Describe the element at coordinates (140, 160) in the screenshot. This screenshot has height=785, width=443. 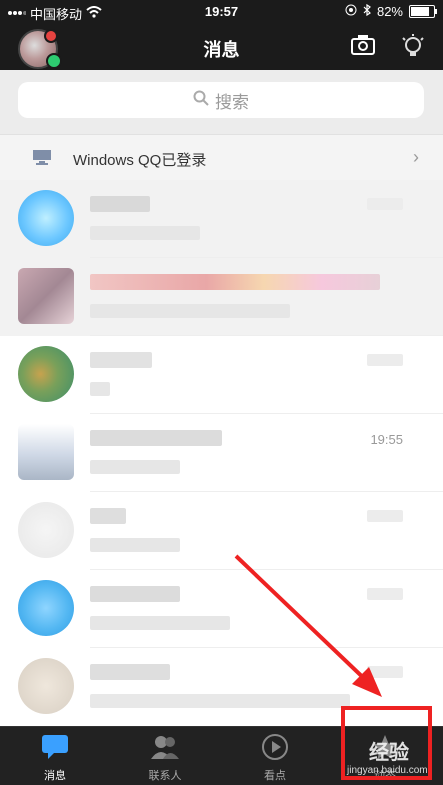
I see `pc-login-text: Windows QQ已登录` at that location.